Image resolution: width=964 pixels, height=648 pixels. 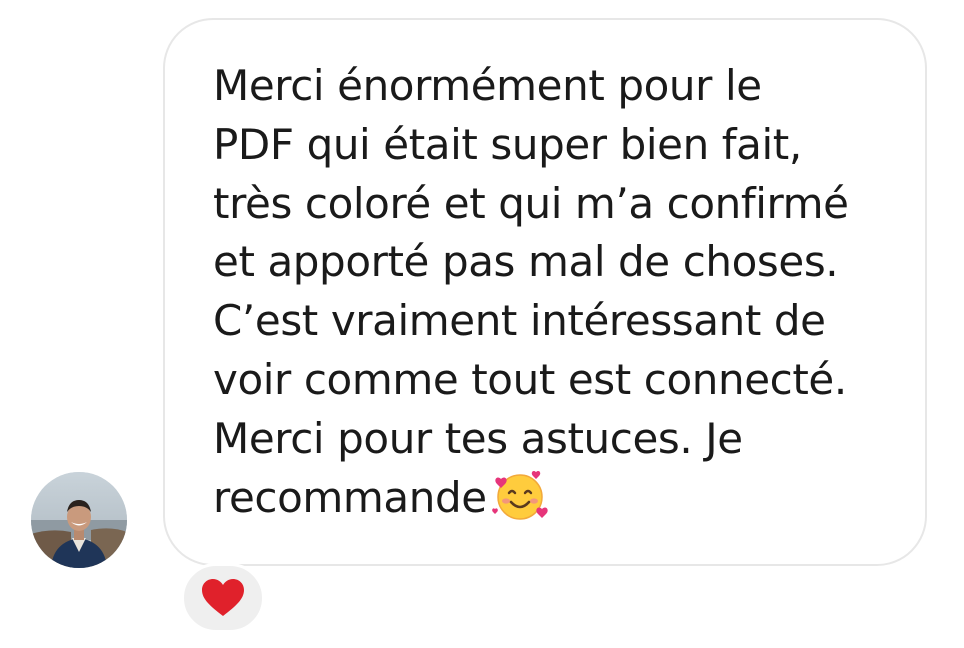 I want to click on message-line: Merci énormément pour le, so click(x=487, y=85).